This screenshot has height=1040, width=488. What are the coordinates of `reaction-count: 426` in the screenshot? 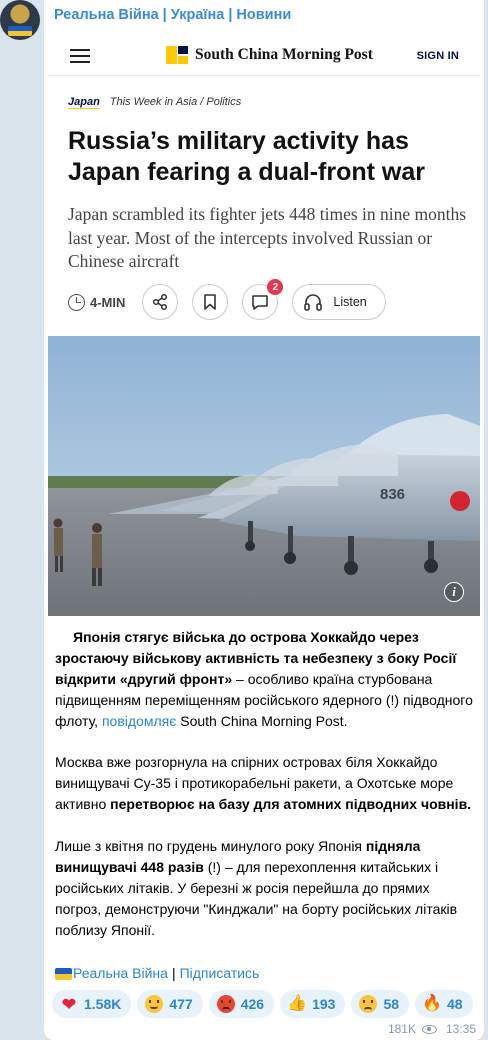 It's located at (252, 1004).